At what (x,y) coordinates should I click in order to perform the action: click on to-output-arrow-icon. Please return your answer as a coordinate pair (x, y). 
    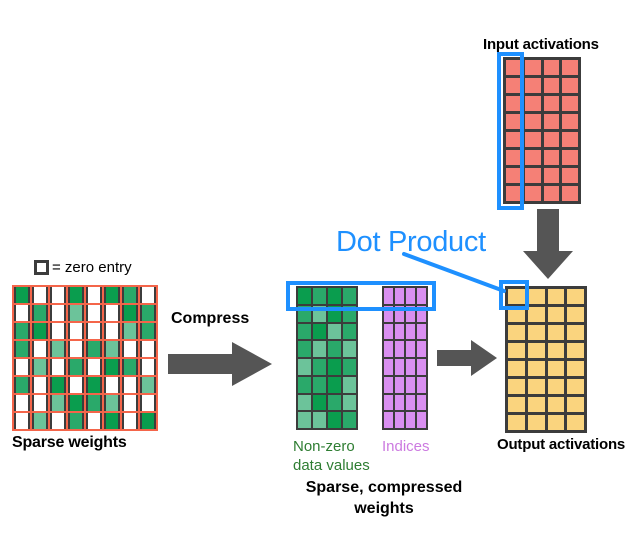
    Looking at the image, I should click on (467, 358).